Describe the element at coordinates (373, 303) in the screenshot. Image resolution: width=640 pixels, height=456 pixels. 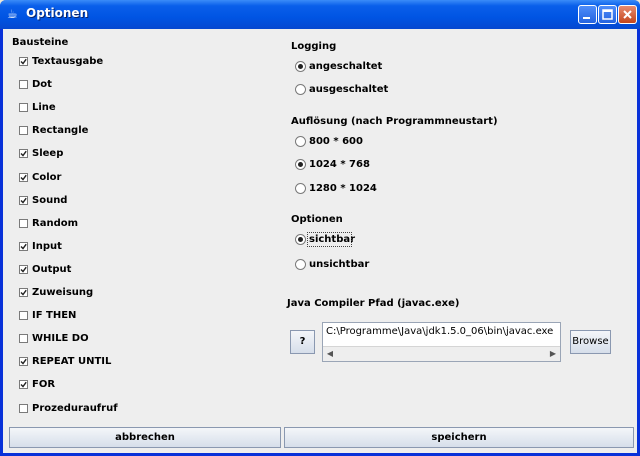
I see `compiler-heading: Java Compiler Pfad (javac.exe)` at that location.